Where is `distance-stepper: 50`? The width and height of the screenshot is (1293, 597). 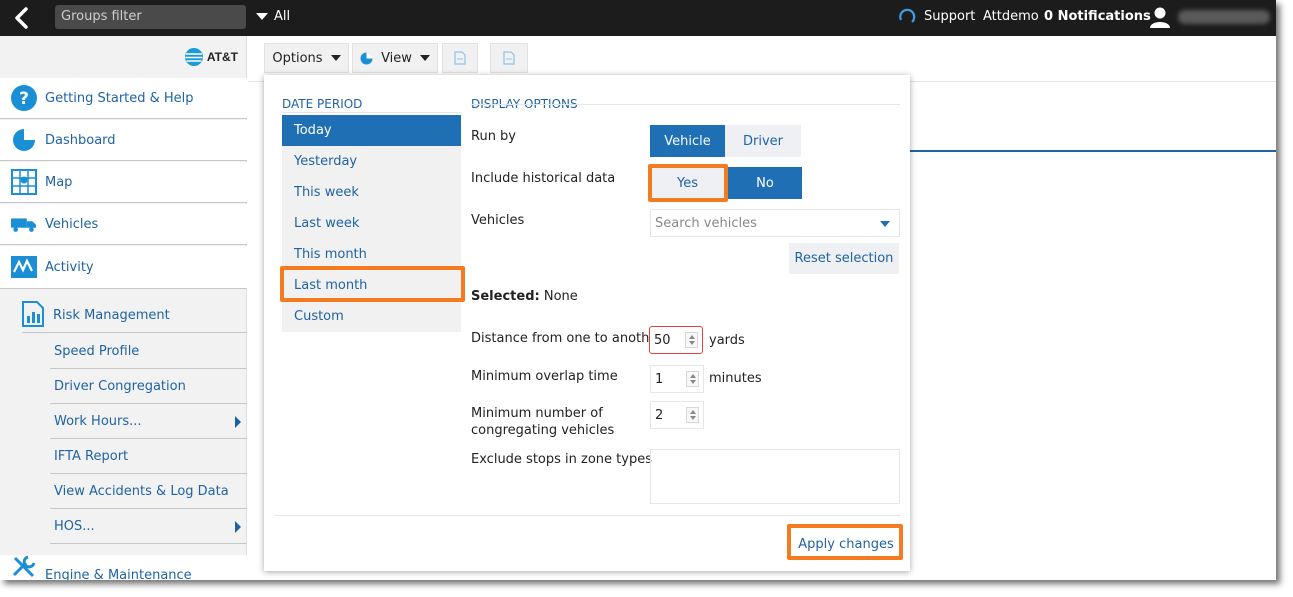 distance-stepper: 50 is located at coordinates (676, 340).